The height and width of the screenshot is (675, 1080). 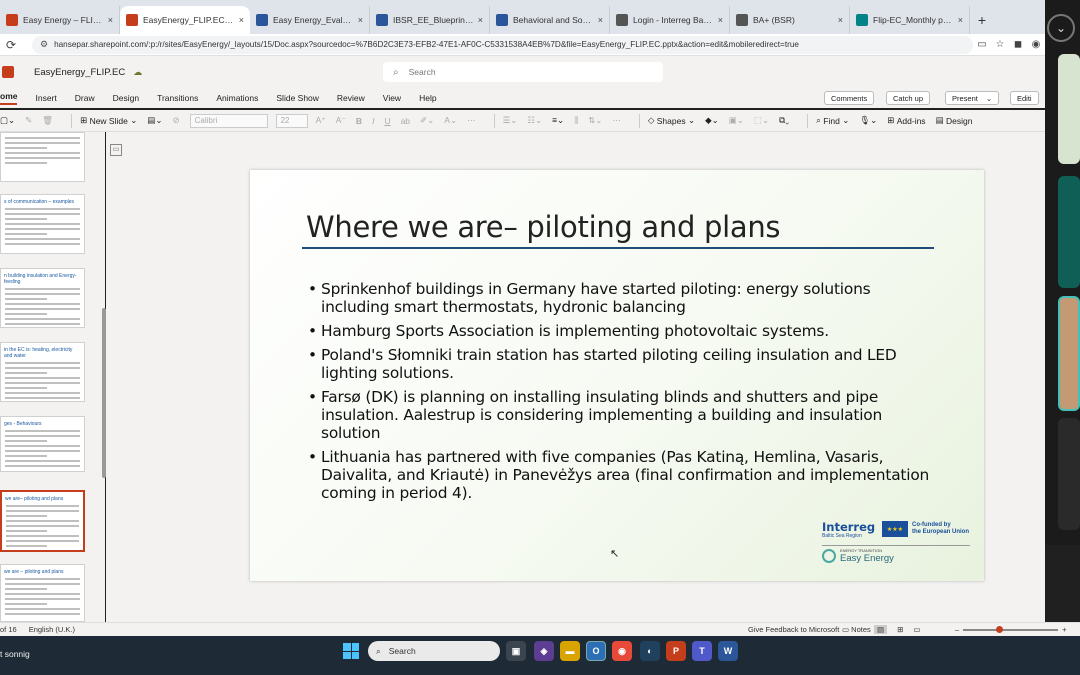 What do you see at coordinates (982, 20) in the screenshot?
I see `new-tab-button: +` at bounding box center [982, 20].